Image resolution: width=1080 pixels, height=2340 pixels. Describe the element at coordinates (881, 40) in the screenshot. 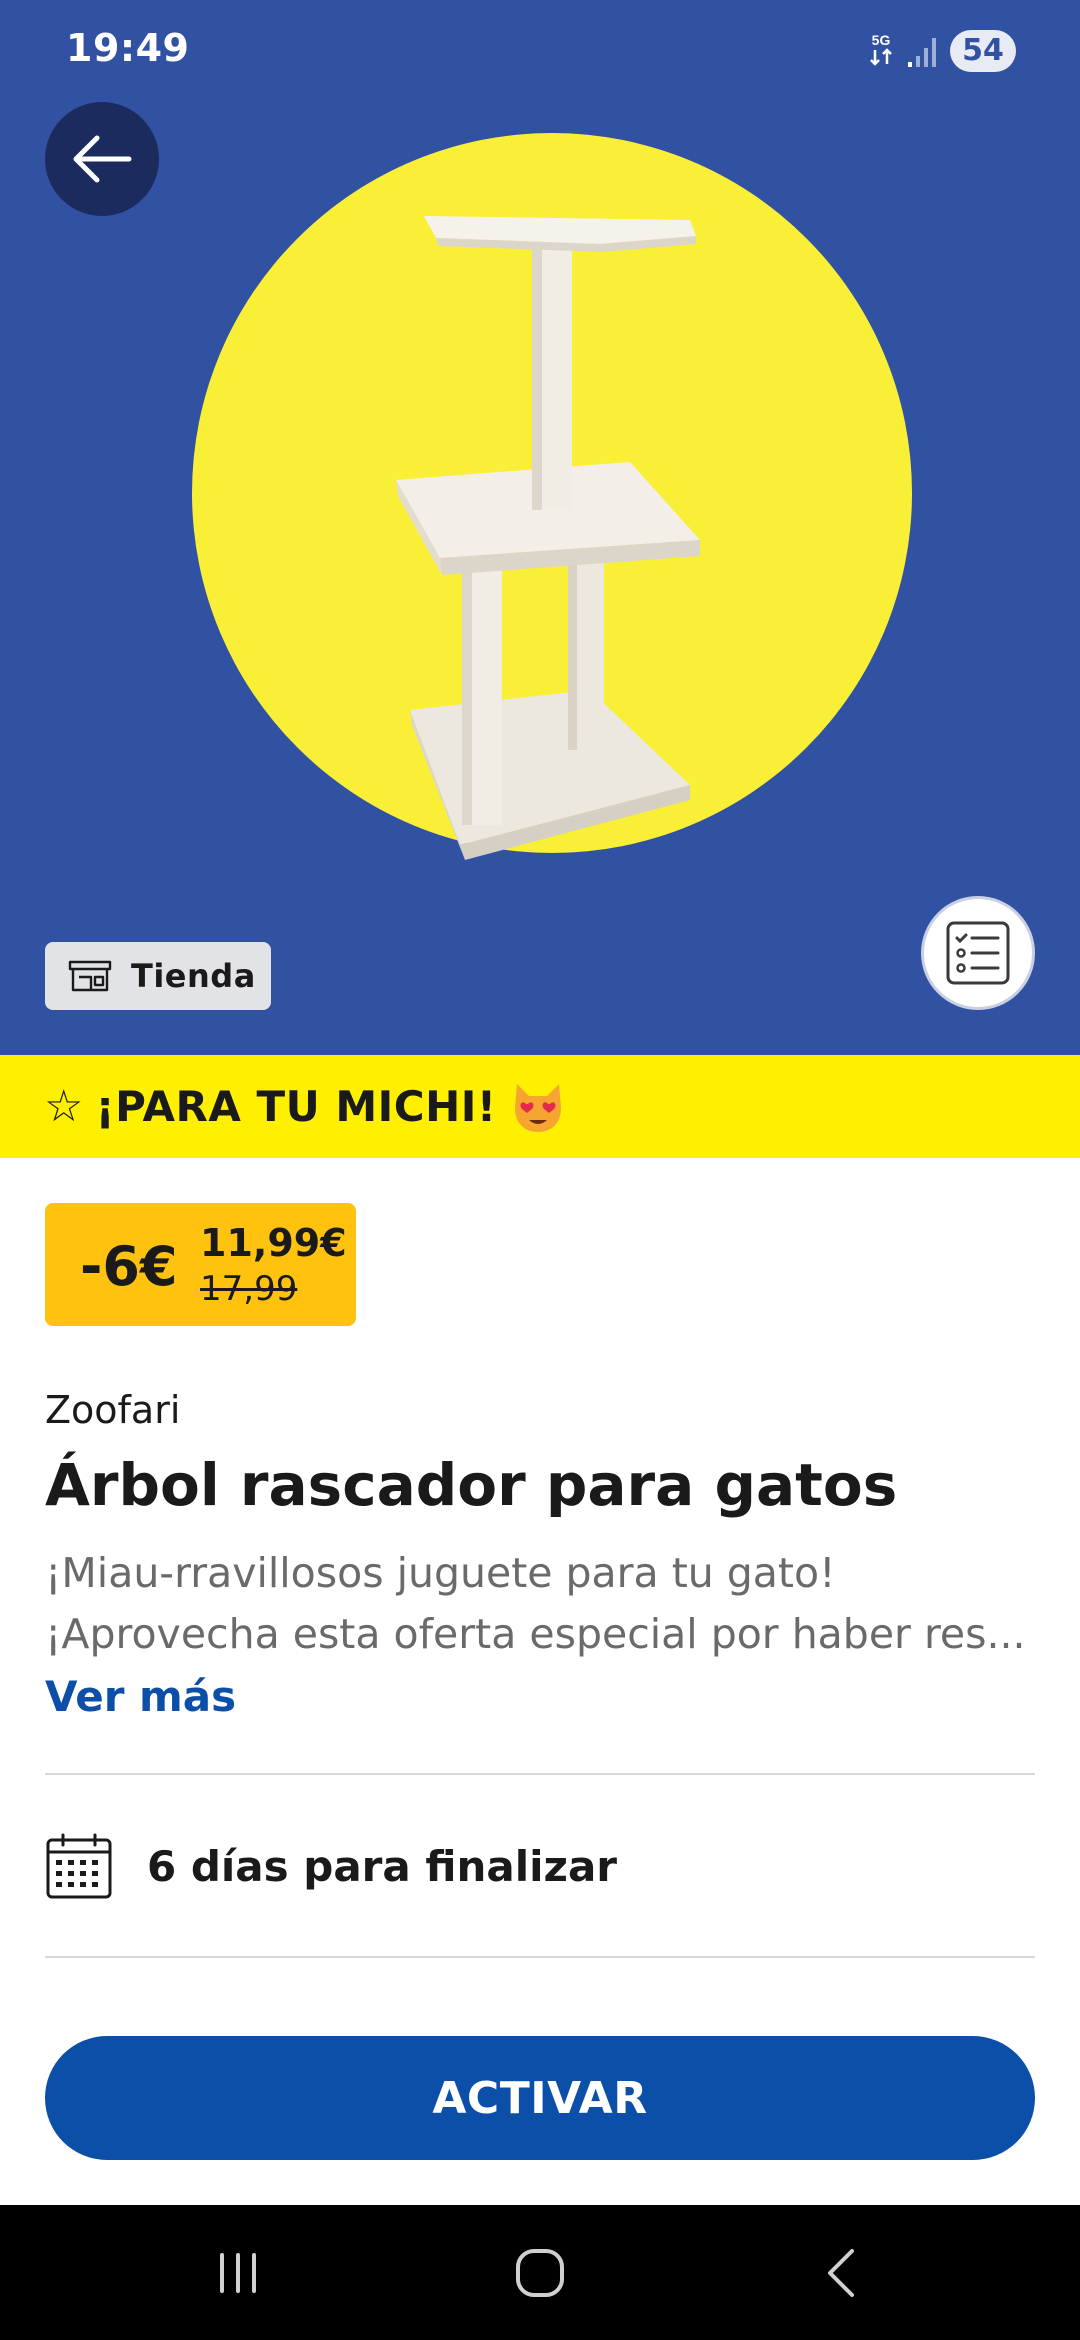

I see `svg-text: 5G` at that location.